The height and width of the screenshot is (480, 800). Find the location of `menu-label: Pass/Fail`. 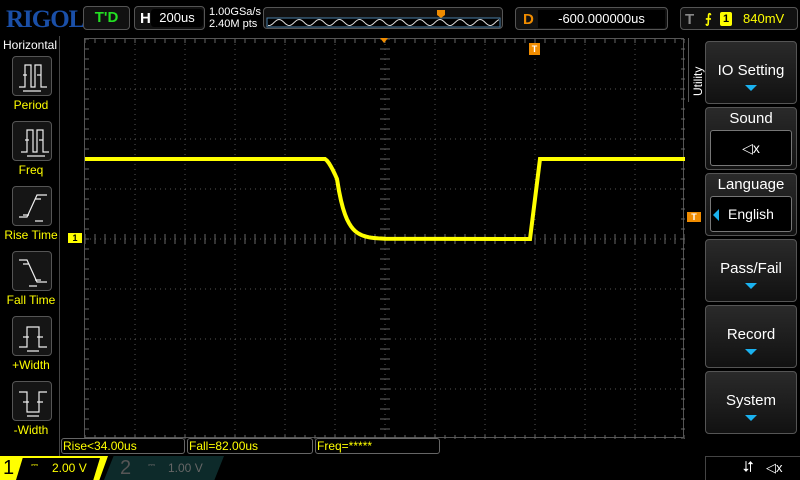

menu-label: Pass/Fail is located at coordinates (751, 268).